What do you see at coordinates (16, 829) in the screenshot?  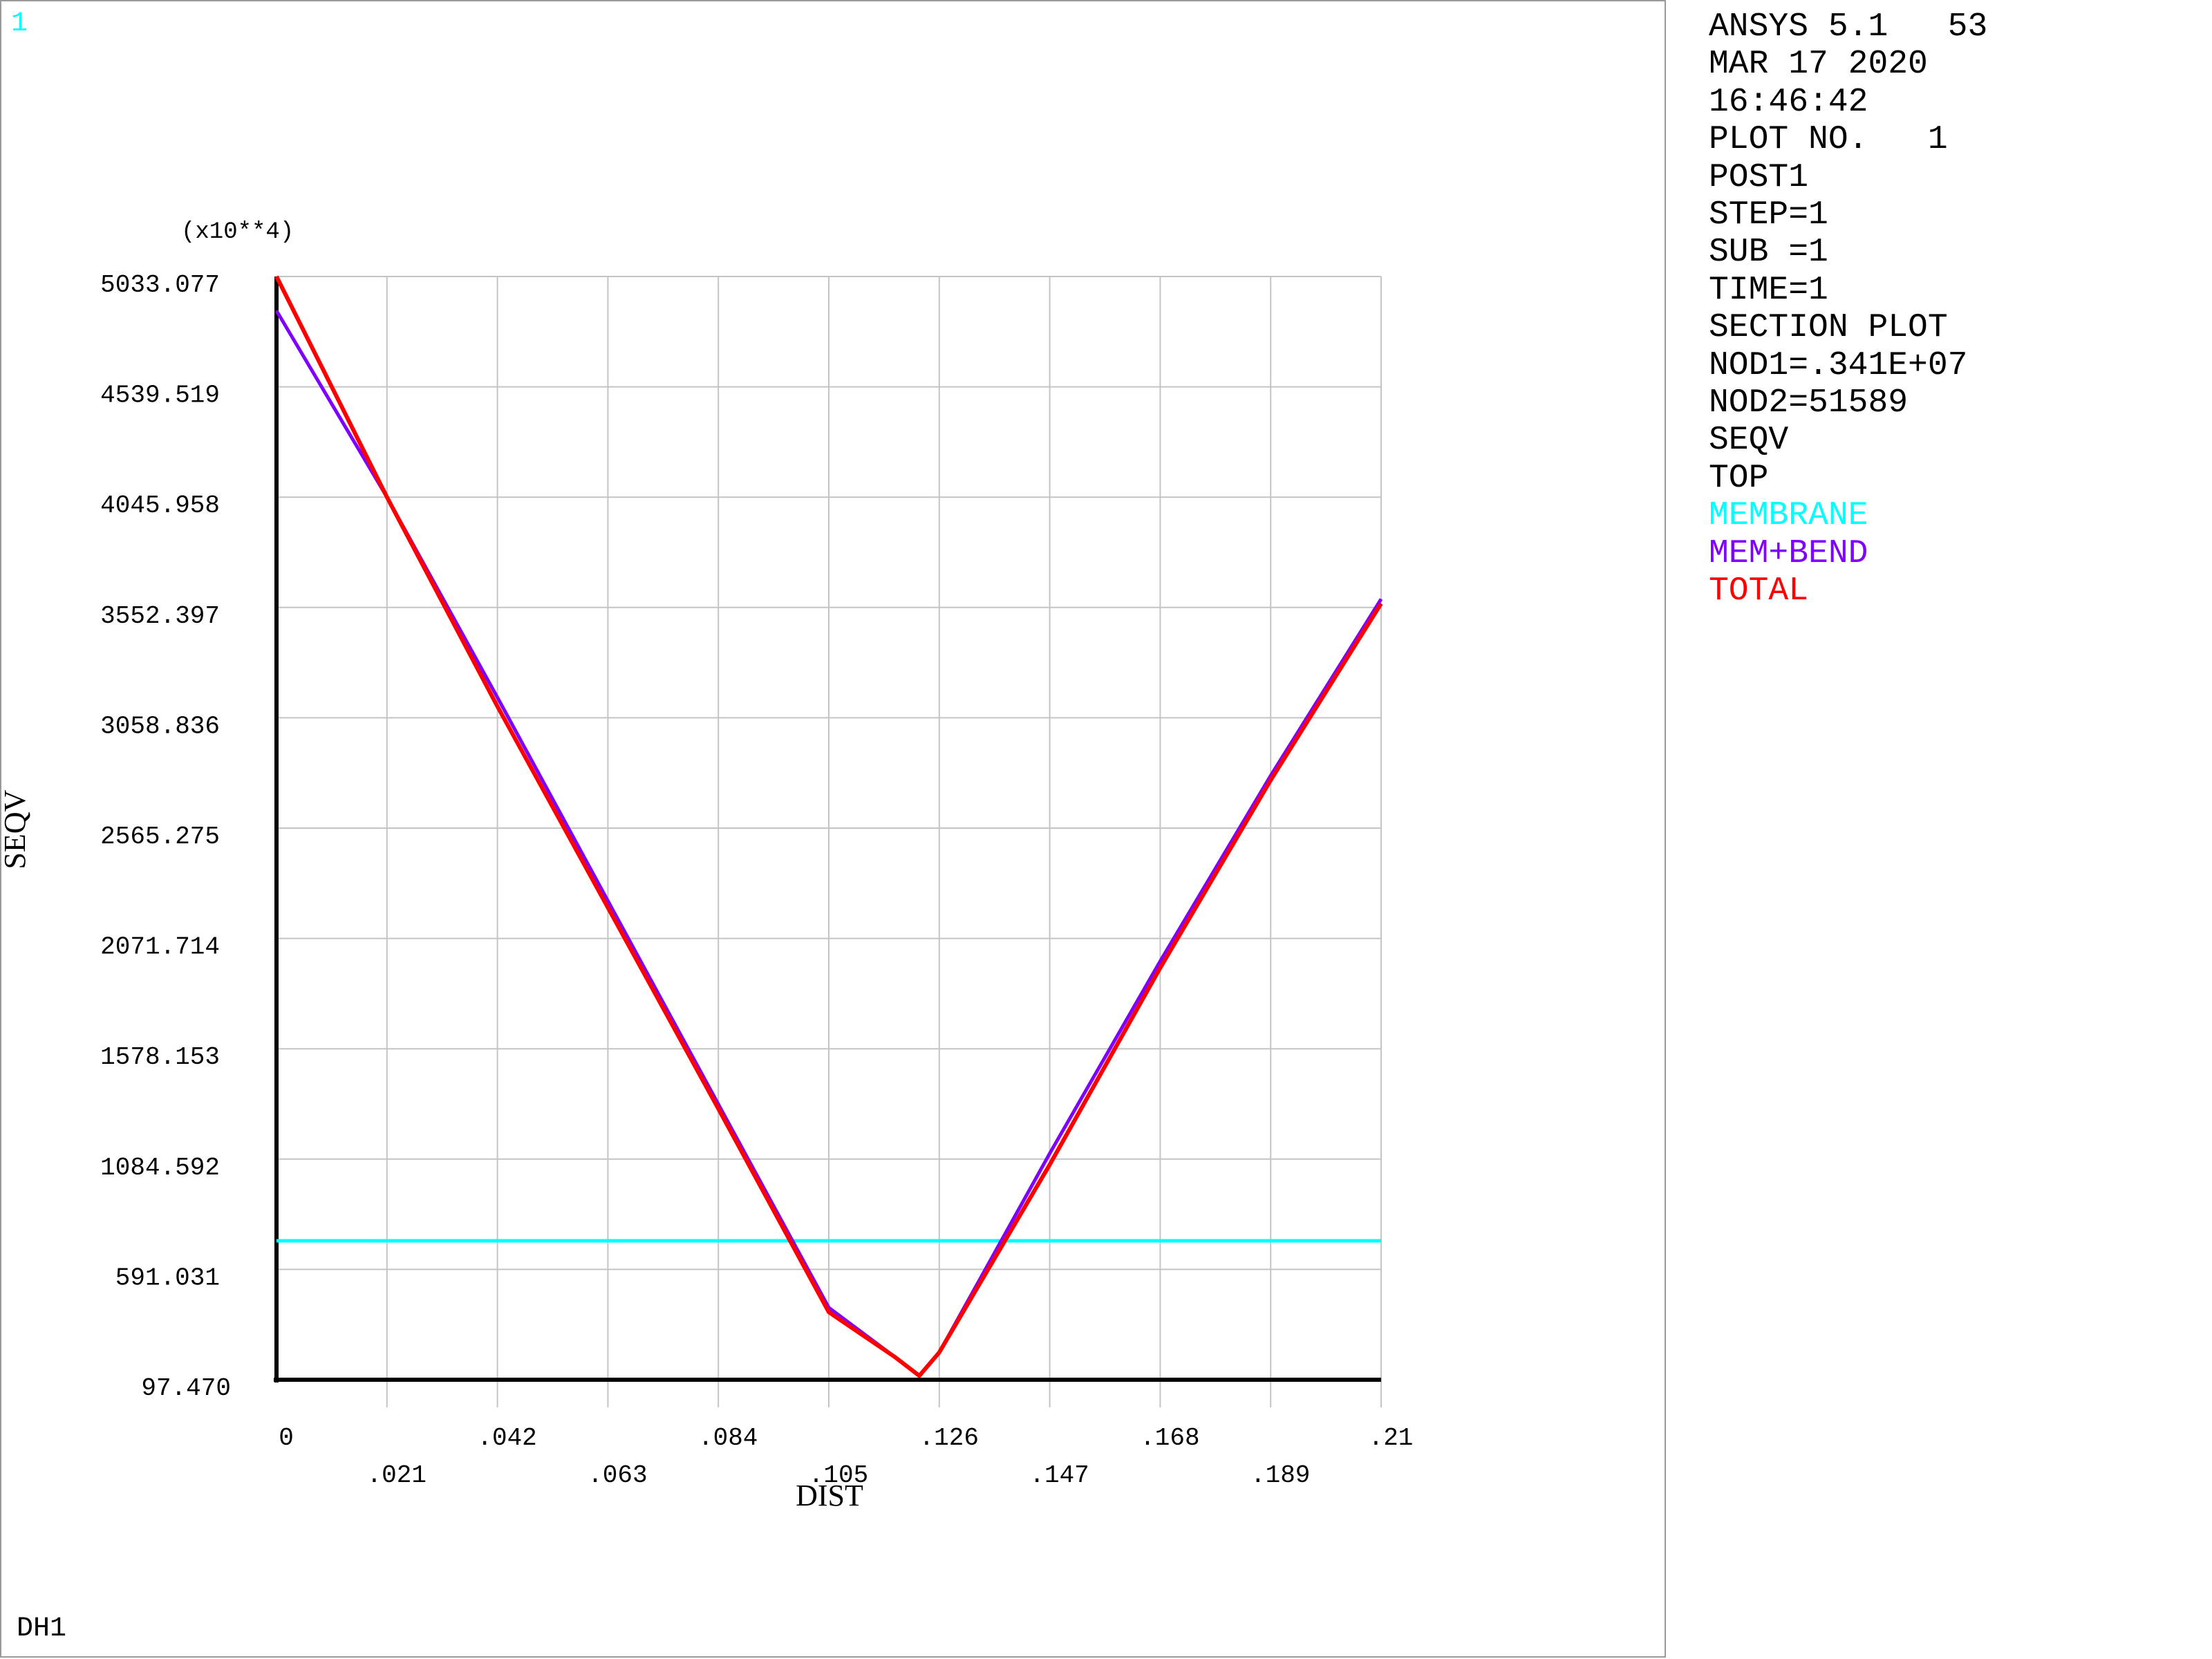 I see `y-axis-title: SEQV` at bounding box center [16, 829].